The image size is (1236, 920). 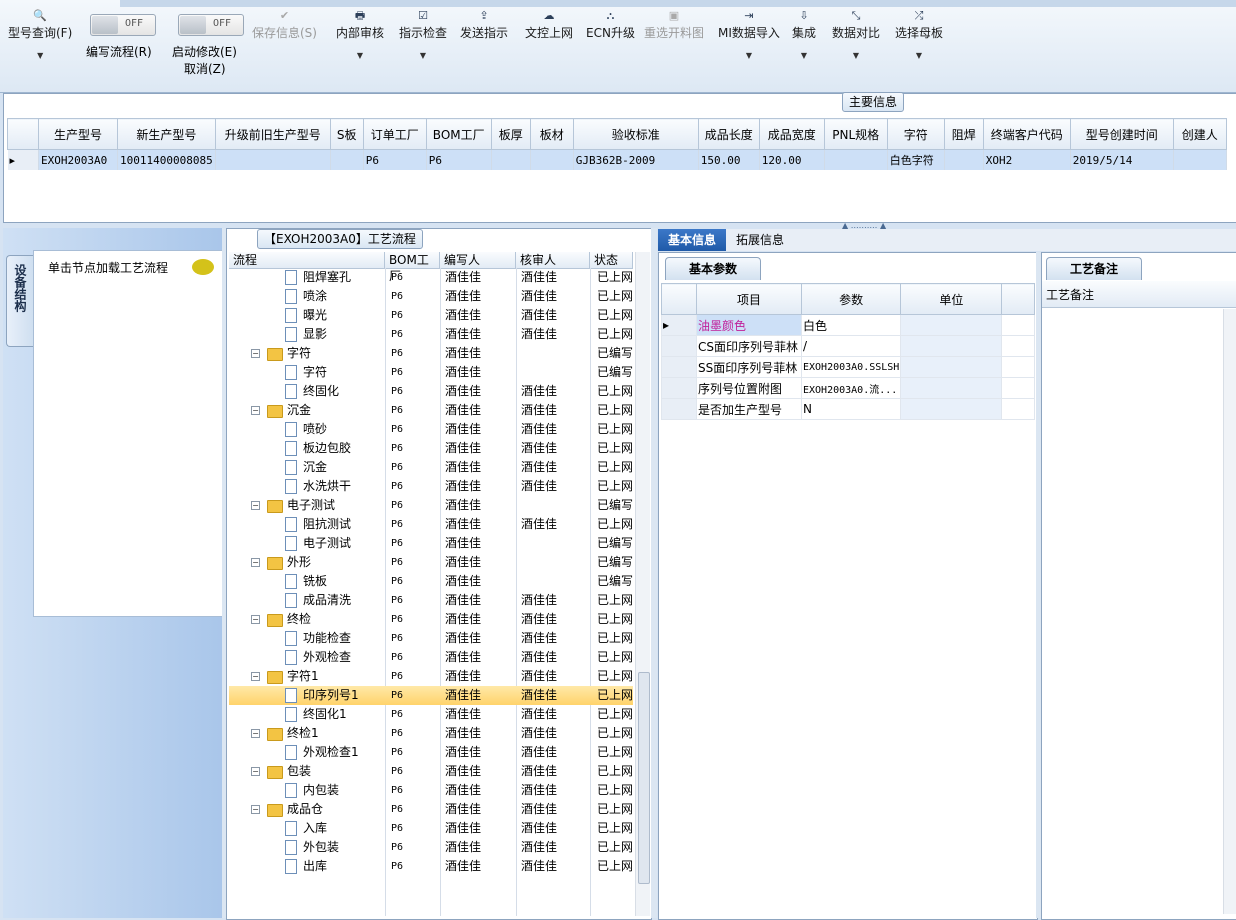 What do you see at coordinates (749, 299) in the screenshot?
I see `col-header-item: 项目` at bounding box center [749, 299].